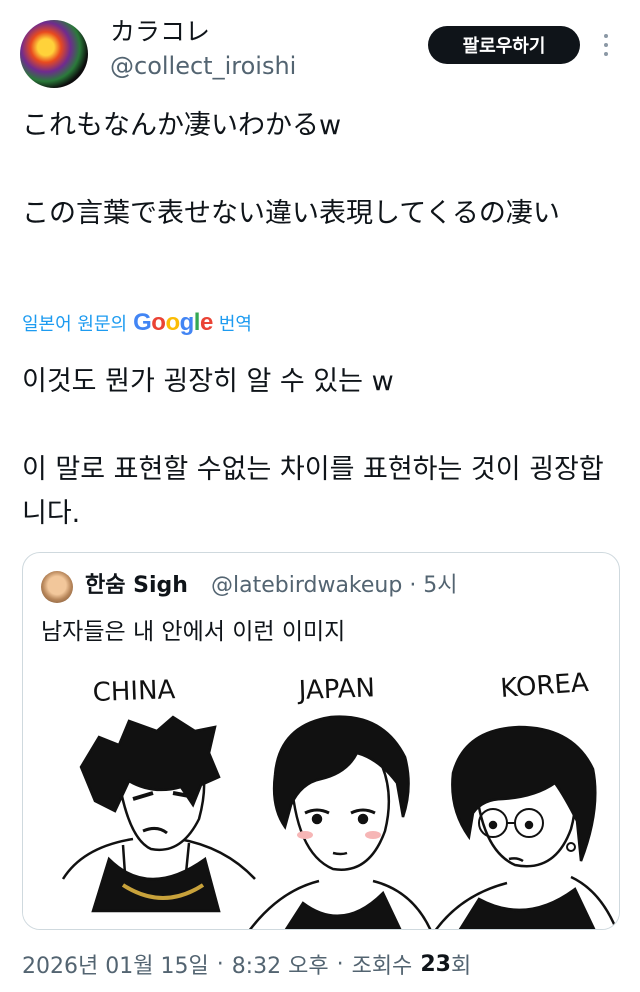  I want to click on views-suffix: 회, so click(461, 966).